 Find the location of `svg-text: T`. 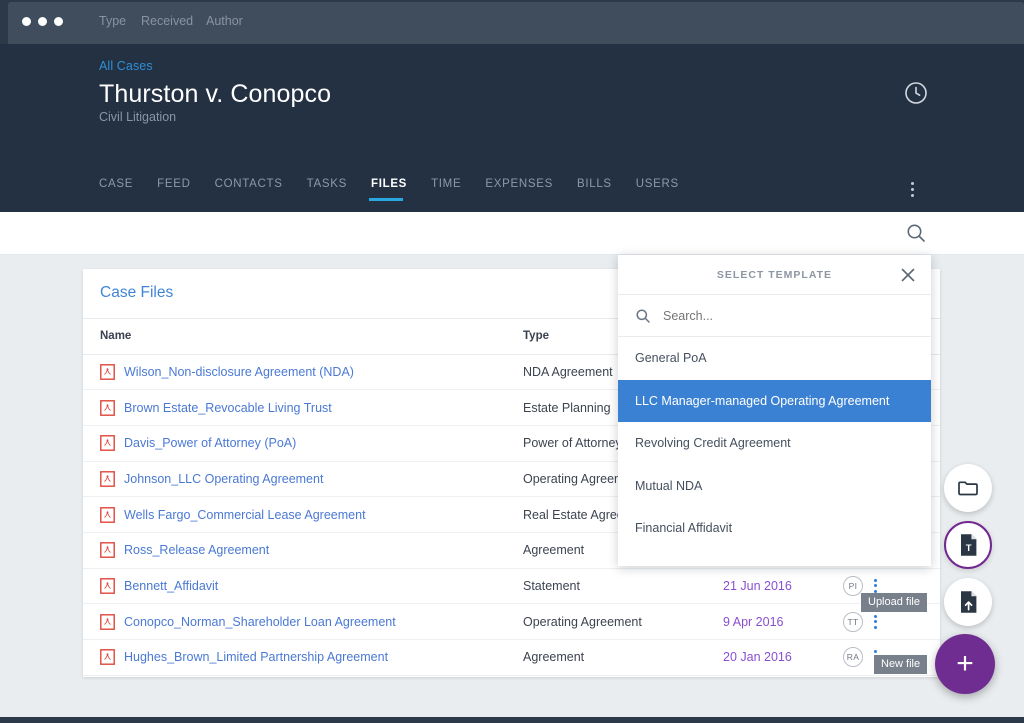

svg-text: T is located at coordinates (968, 548).